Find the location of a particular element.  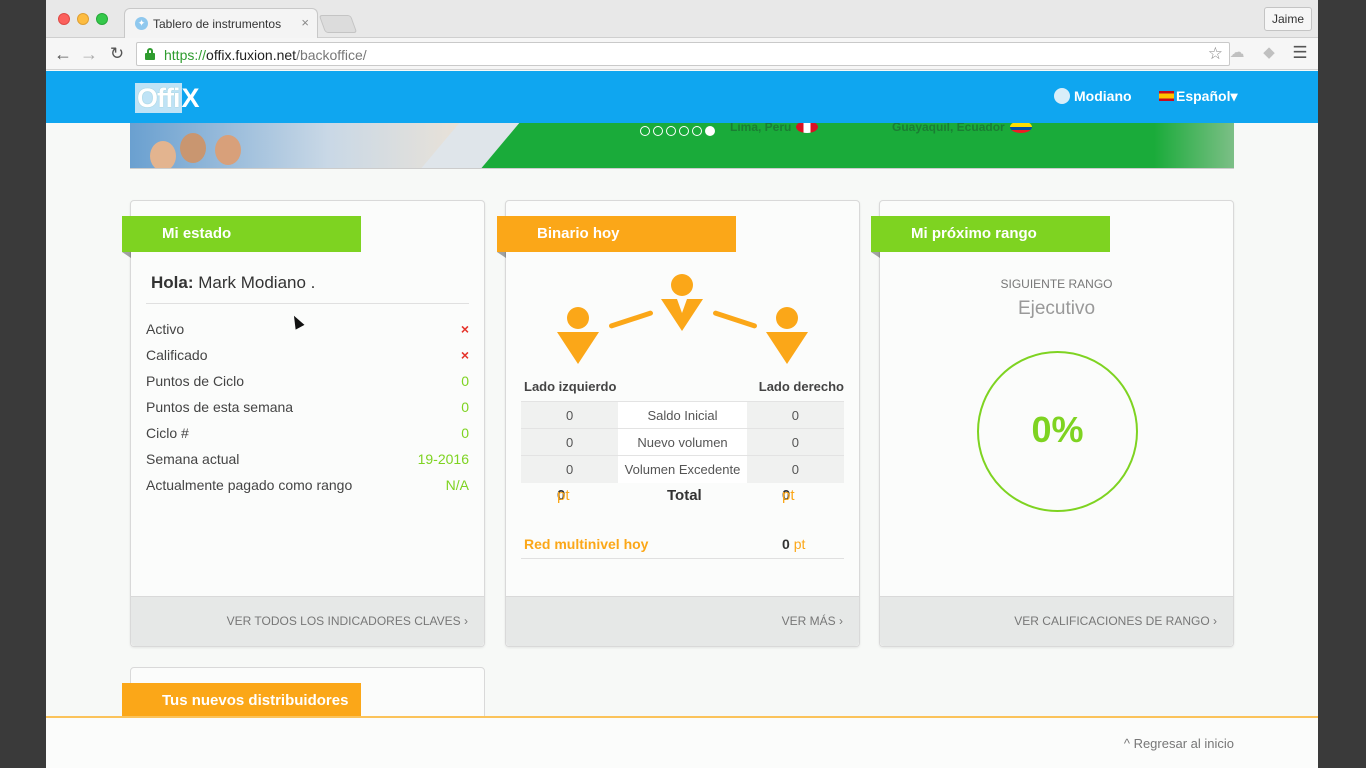

new-tab-button is located at coordinates (338, 24).